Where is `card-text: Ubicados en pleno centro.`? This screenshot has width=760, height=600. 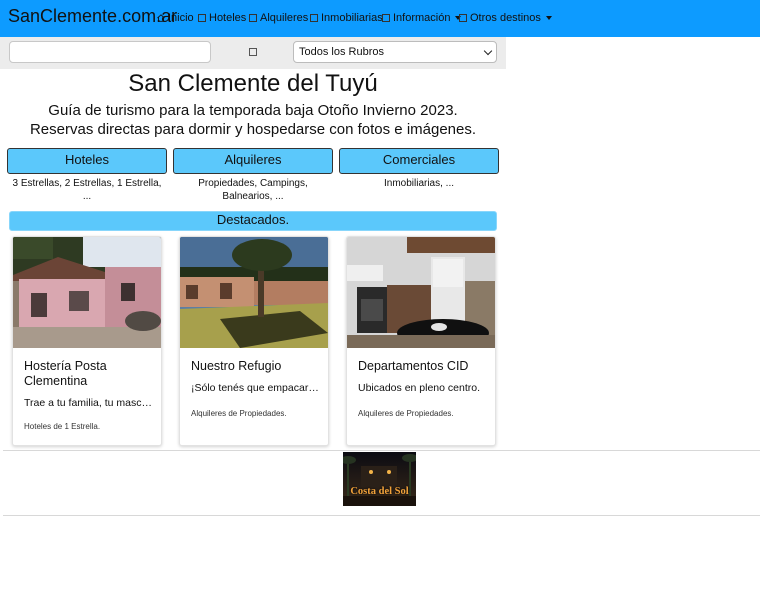
card-text: Ubicados en pleno centro. is located at coordinates (419, 388).